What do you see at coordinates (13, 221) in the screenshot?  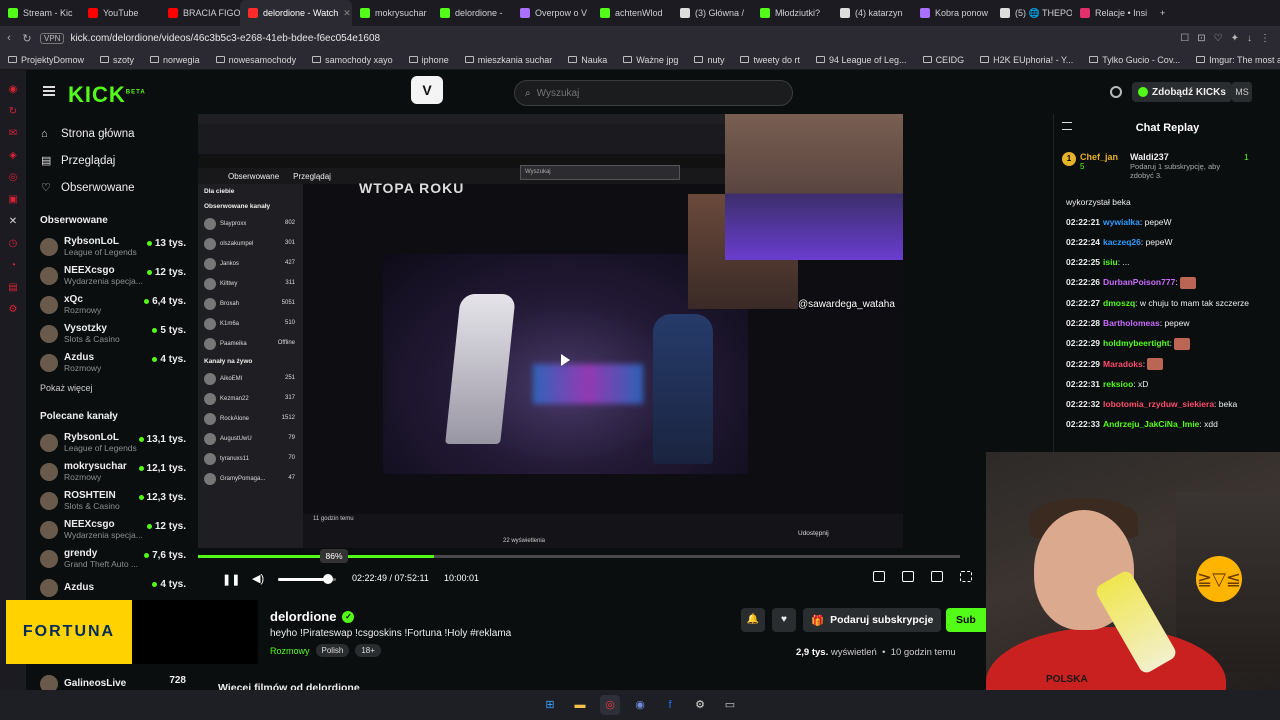 I see `x-icon: ✕` at bounding box center [13, 221].